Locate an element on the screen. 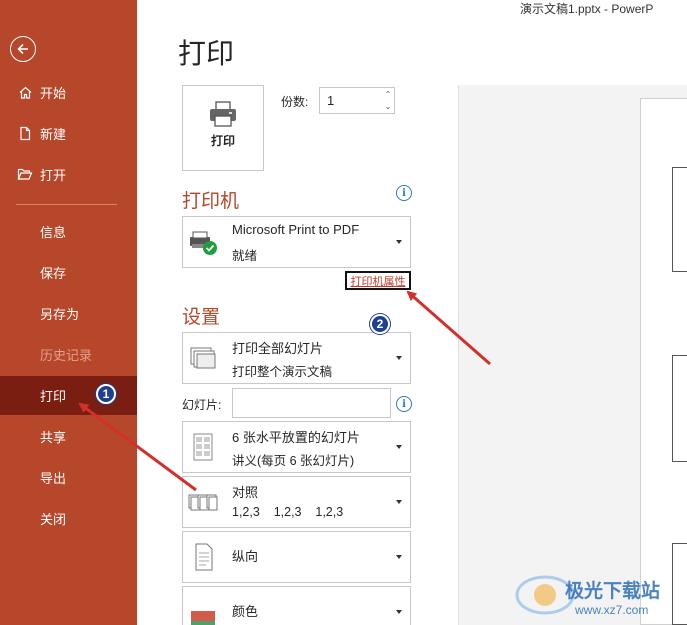 Image resolution: width=687 pixels, height=625 pixels. window-title: 演示文稿1.pptx - PowerP is located at coordinates (587, 9).